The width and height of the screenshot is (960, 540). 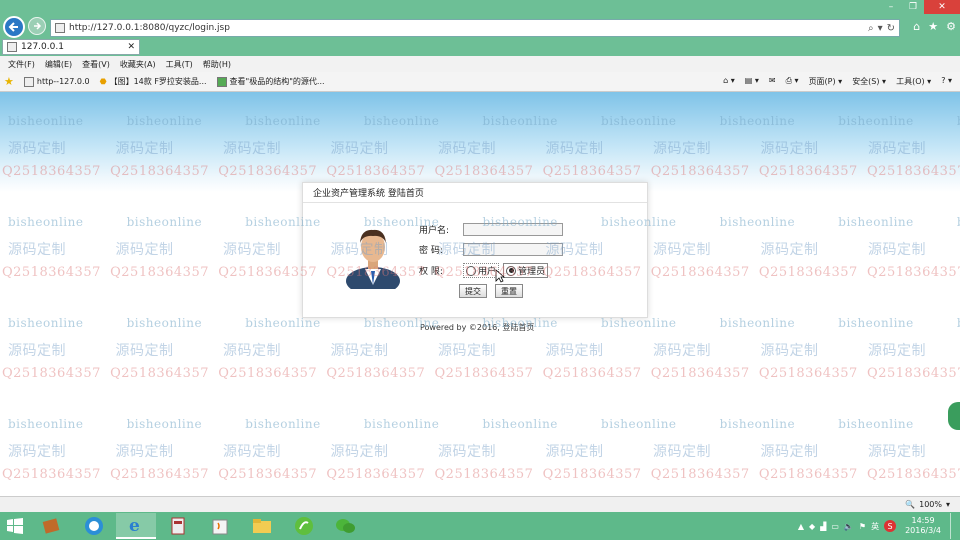 What do you see at coordinates (471, 270) in the screenshot?
I see `role-user-radio` at bounding box center [471, 270].